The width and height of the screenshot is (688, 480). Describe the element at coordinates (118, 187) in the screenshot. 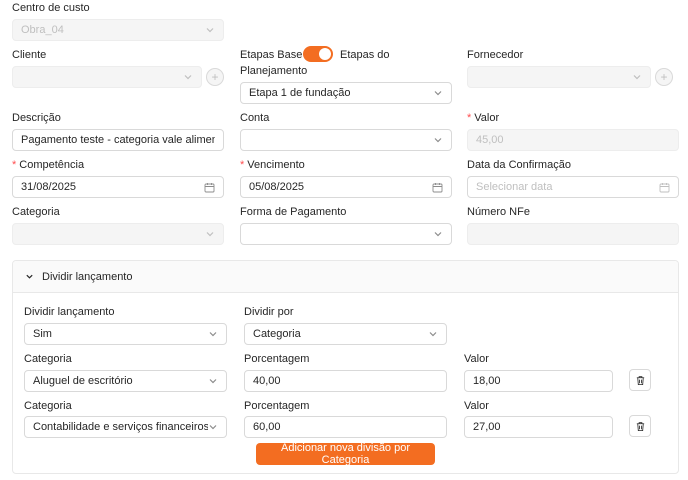

I see `competencia-date-picker: 31/08/2025` at that location.